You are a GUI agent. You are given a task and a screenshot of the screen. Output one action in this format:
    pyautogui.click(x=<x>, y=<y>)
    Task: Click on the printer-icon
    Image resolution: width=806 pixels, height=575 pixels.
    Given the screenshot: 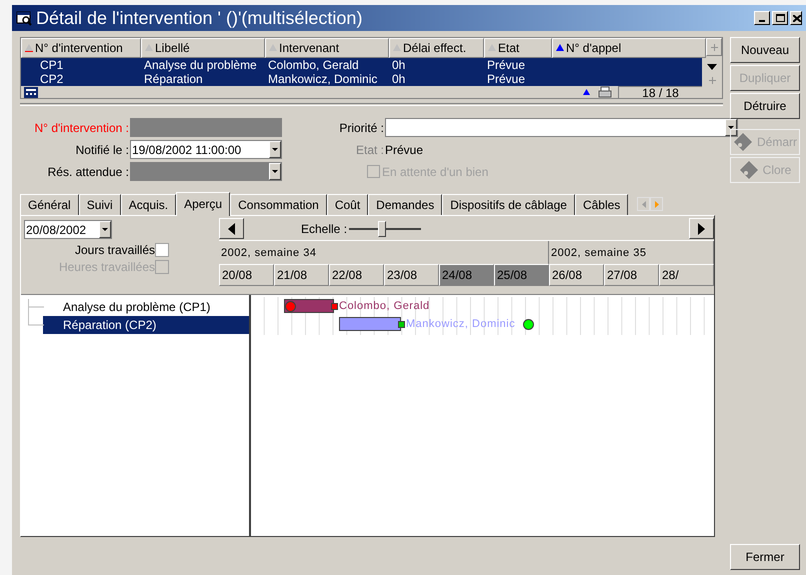 What is the action you would take?
    pyautogui.click(x=605, y=92)
    